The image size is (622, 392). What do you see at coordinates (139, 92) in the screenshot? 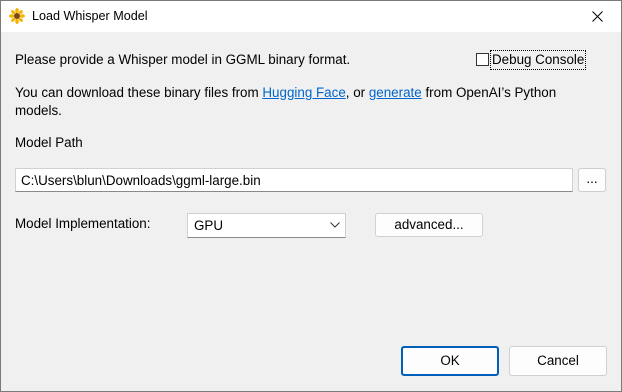
I see `download-info-prefix: You can download these binary files from` at bounding box center [139, 92].